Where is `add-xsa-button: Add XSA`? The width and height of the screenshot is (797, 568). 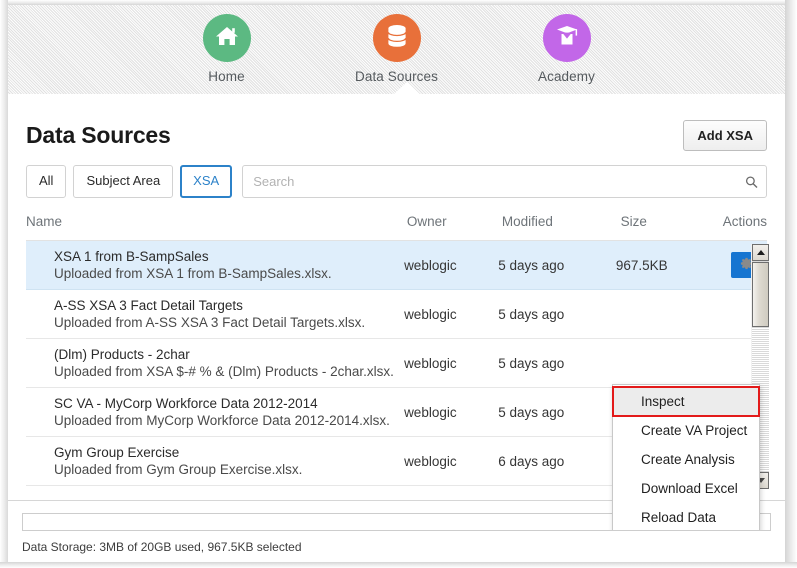 add-xsa-button: Add XSA is located at coordinates (725, 135).